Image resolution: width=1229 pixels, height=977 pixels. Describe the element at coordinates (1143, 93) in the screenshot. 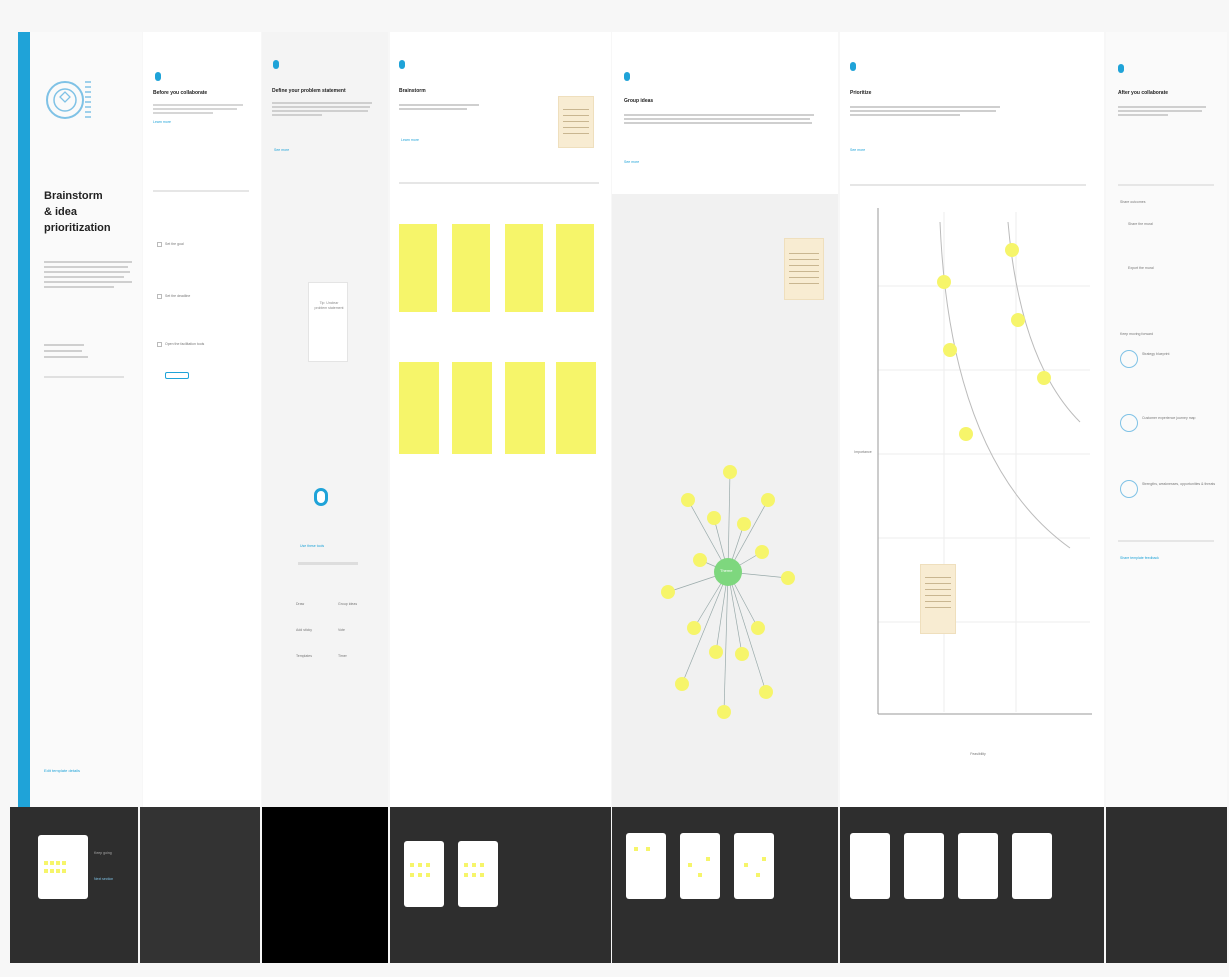

I see `panel-title: After you collaborate` at that location.